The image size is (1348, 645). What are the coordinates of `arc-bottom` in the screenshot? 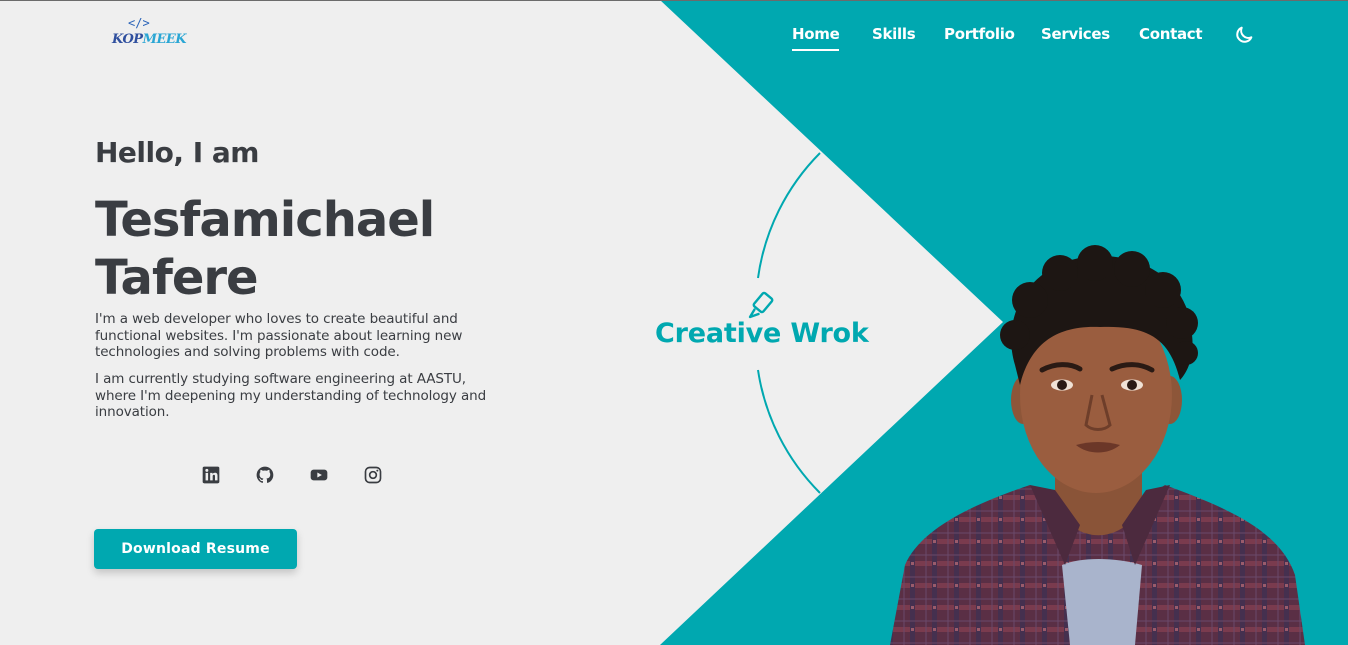 It's located at (789, 431).